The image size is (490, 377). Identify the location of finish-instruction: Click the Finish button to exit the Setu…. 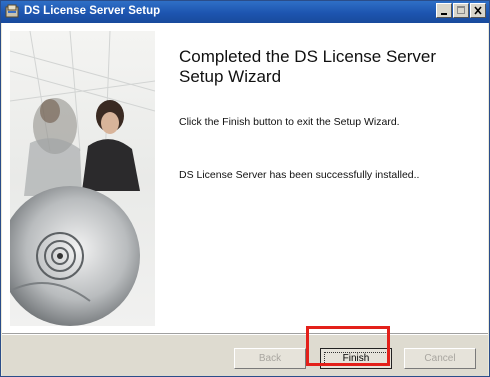
(289, 122).